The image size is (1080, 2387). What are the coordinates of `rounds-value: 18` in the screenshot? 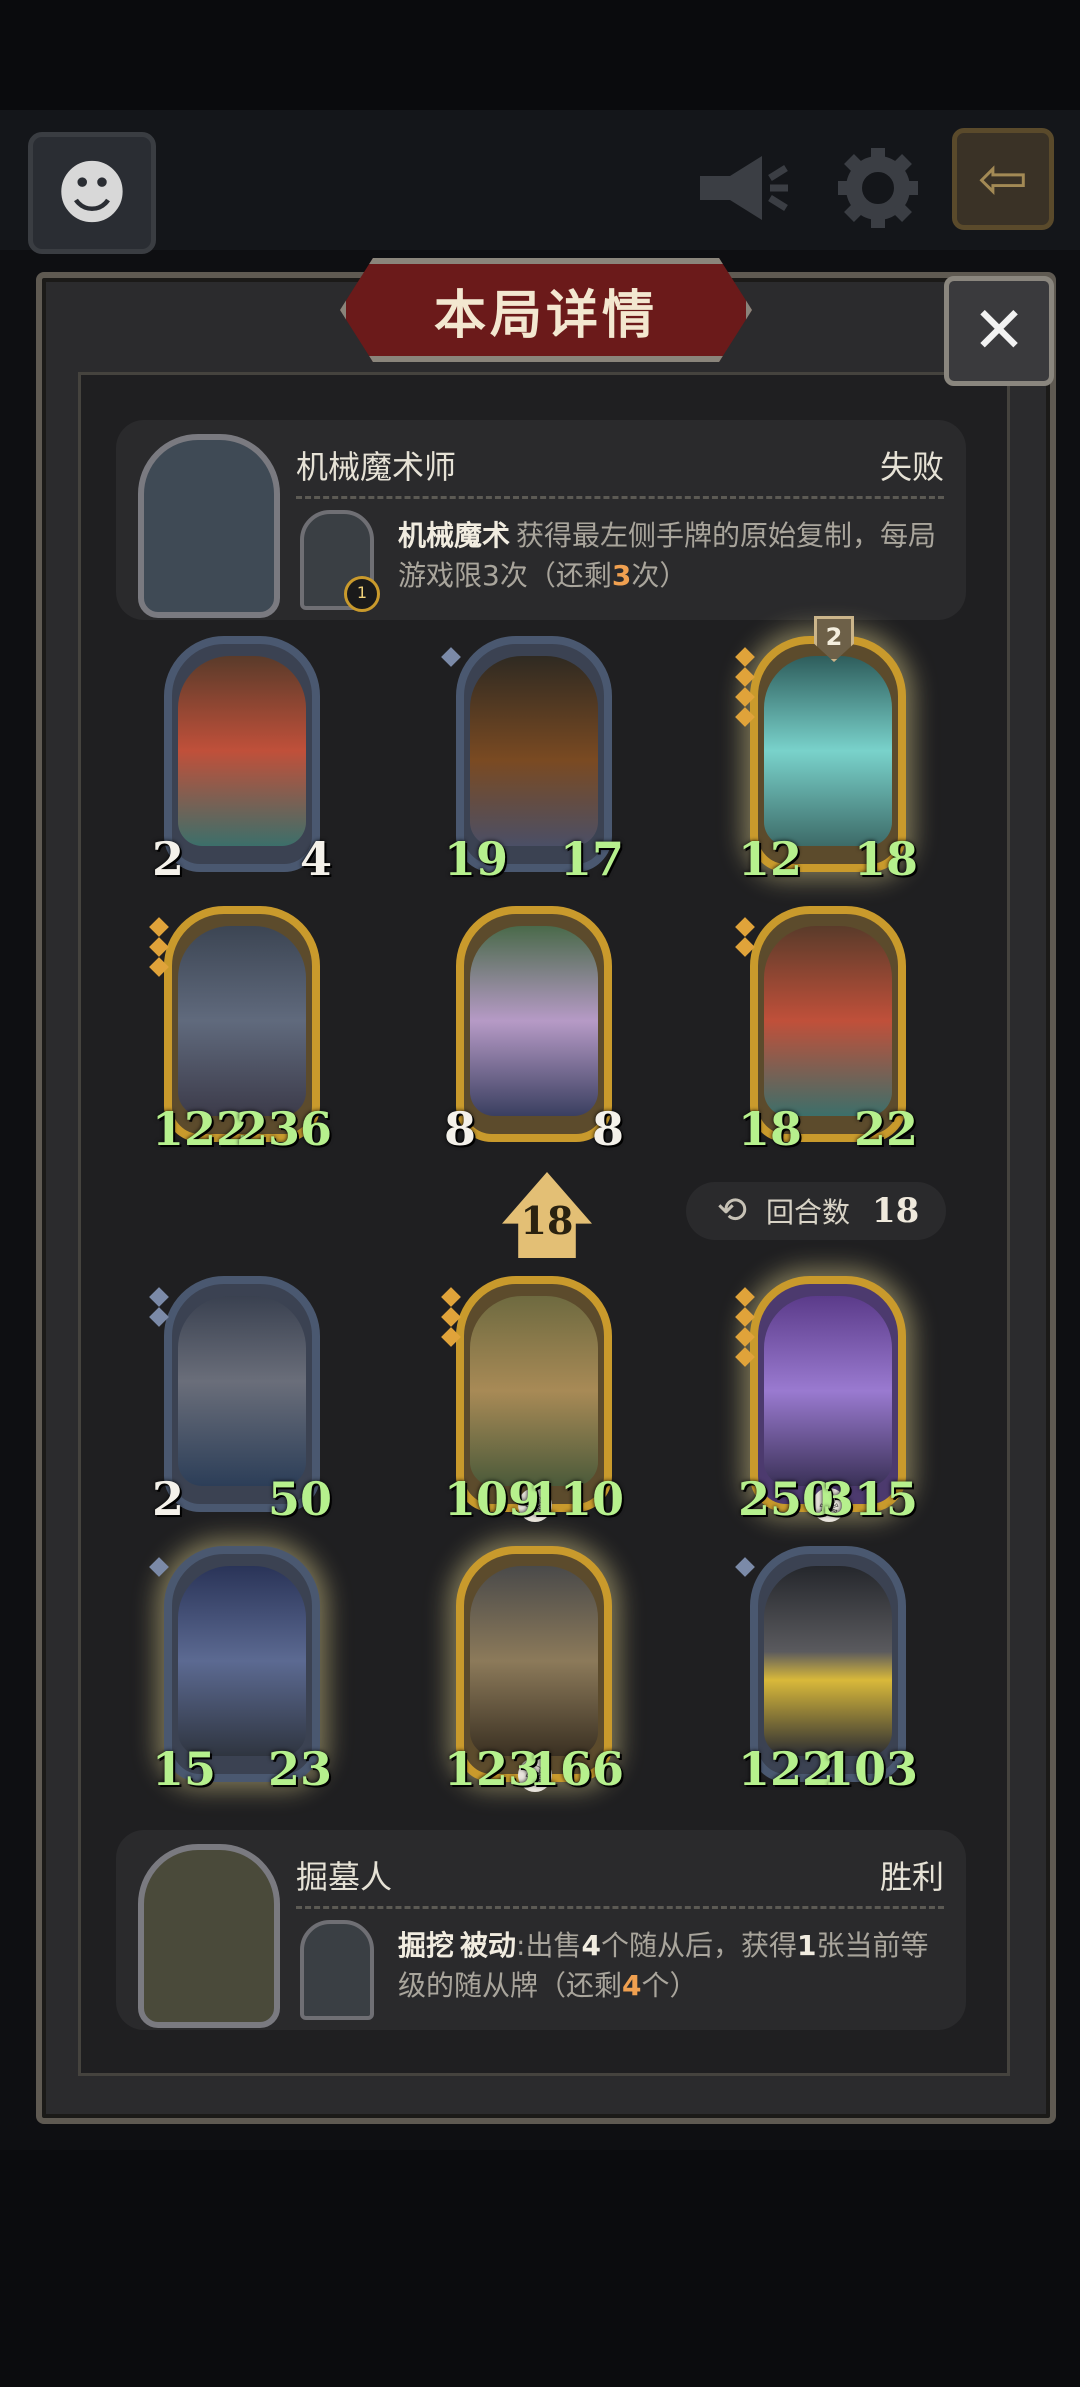 It's located at (896, 1211).